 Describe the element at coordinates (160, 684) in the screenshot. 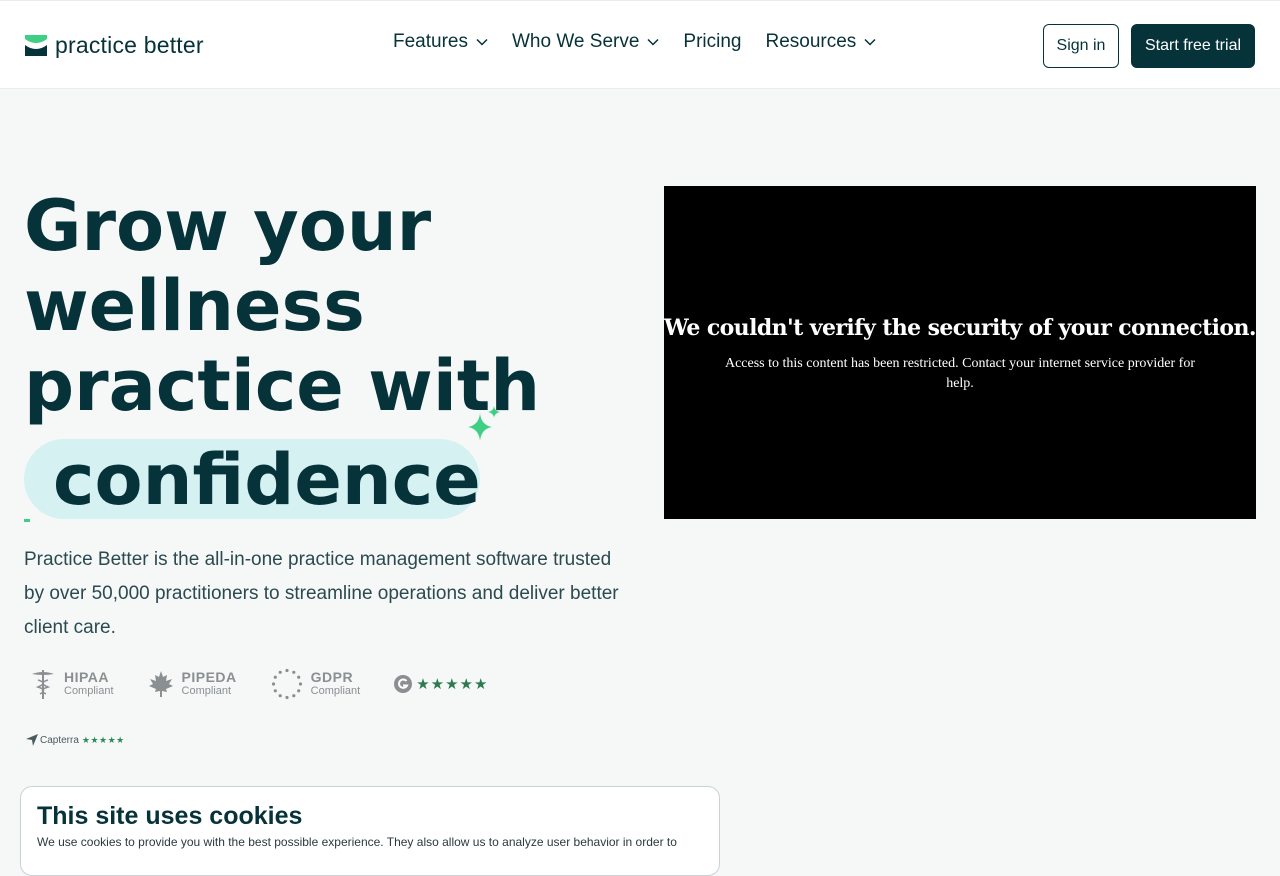

I see `maple-leaf-icon` at that location.